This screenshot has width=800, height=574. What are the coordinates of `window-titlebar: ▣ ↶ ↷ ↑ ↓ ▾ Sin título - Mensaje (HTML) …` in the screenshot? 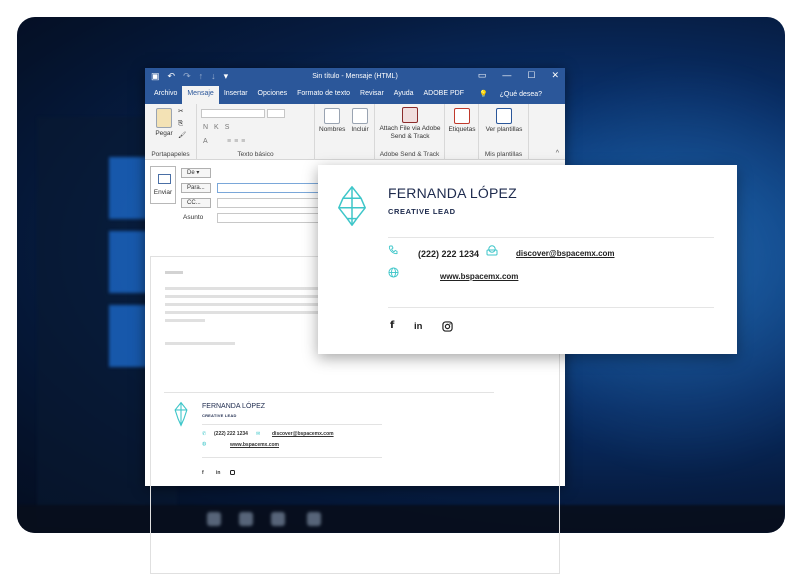 It's located at (355, 77).